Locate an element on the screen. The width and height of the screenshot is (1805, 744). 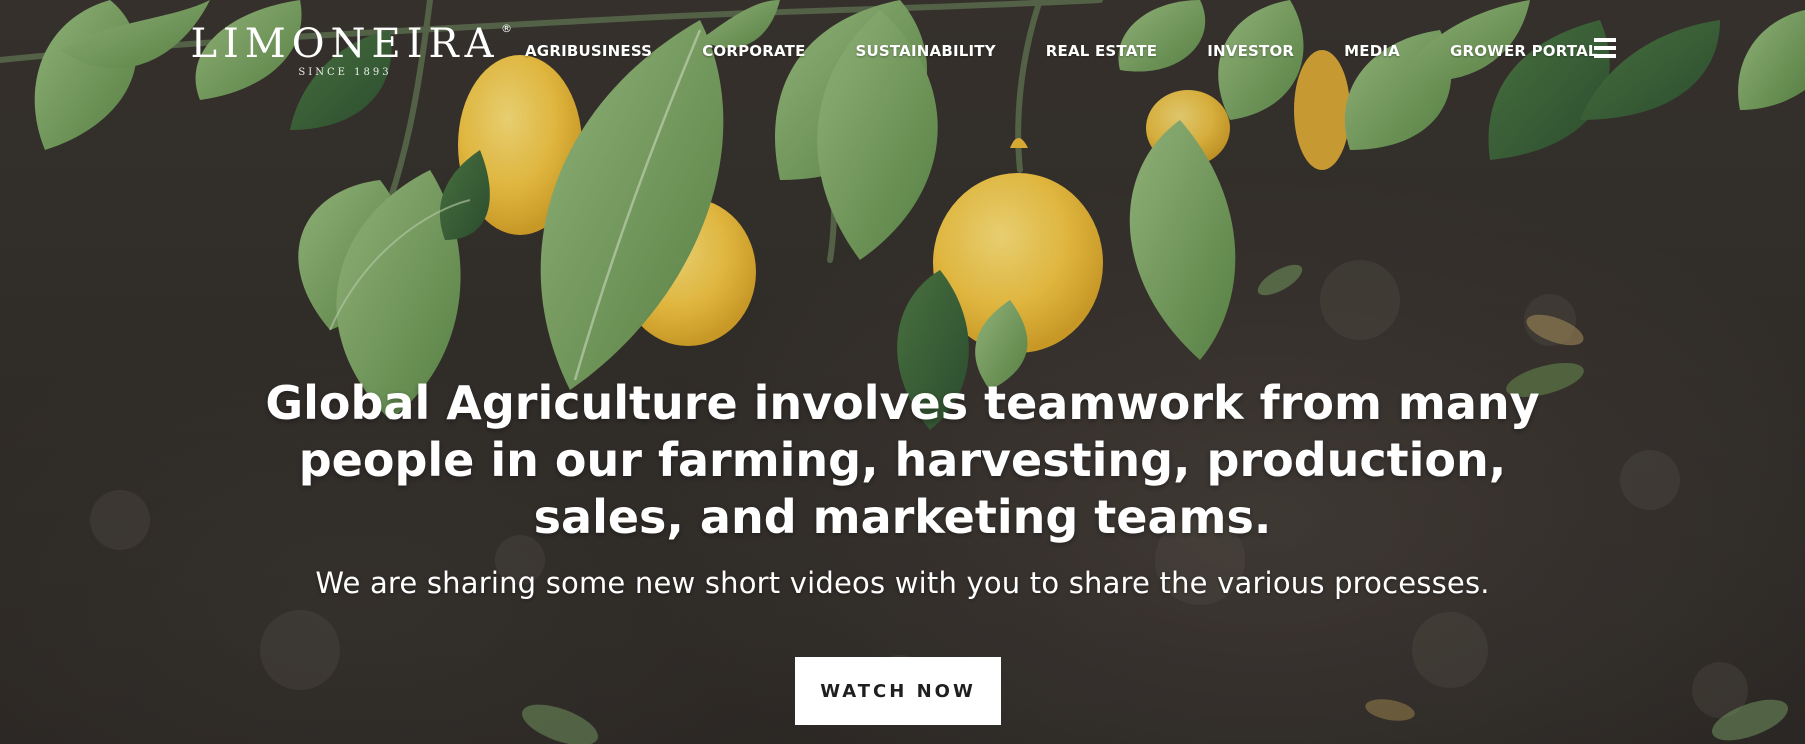
registered-trademark: ® is located at coordinates (506, 28).